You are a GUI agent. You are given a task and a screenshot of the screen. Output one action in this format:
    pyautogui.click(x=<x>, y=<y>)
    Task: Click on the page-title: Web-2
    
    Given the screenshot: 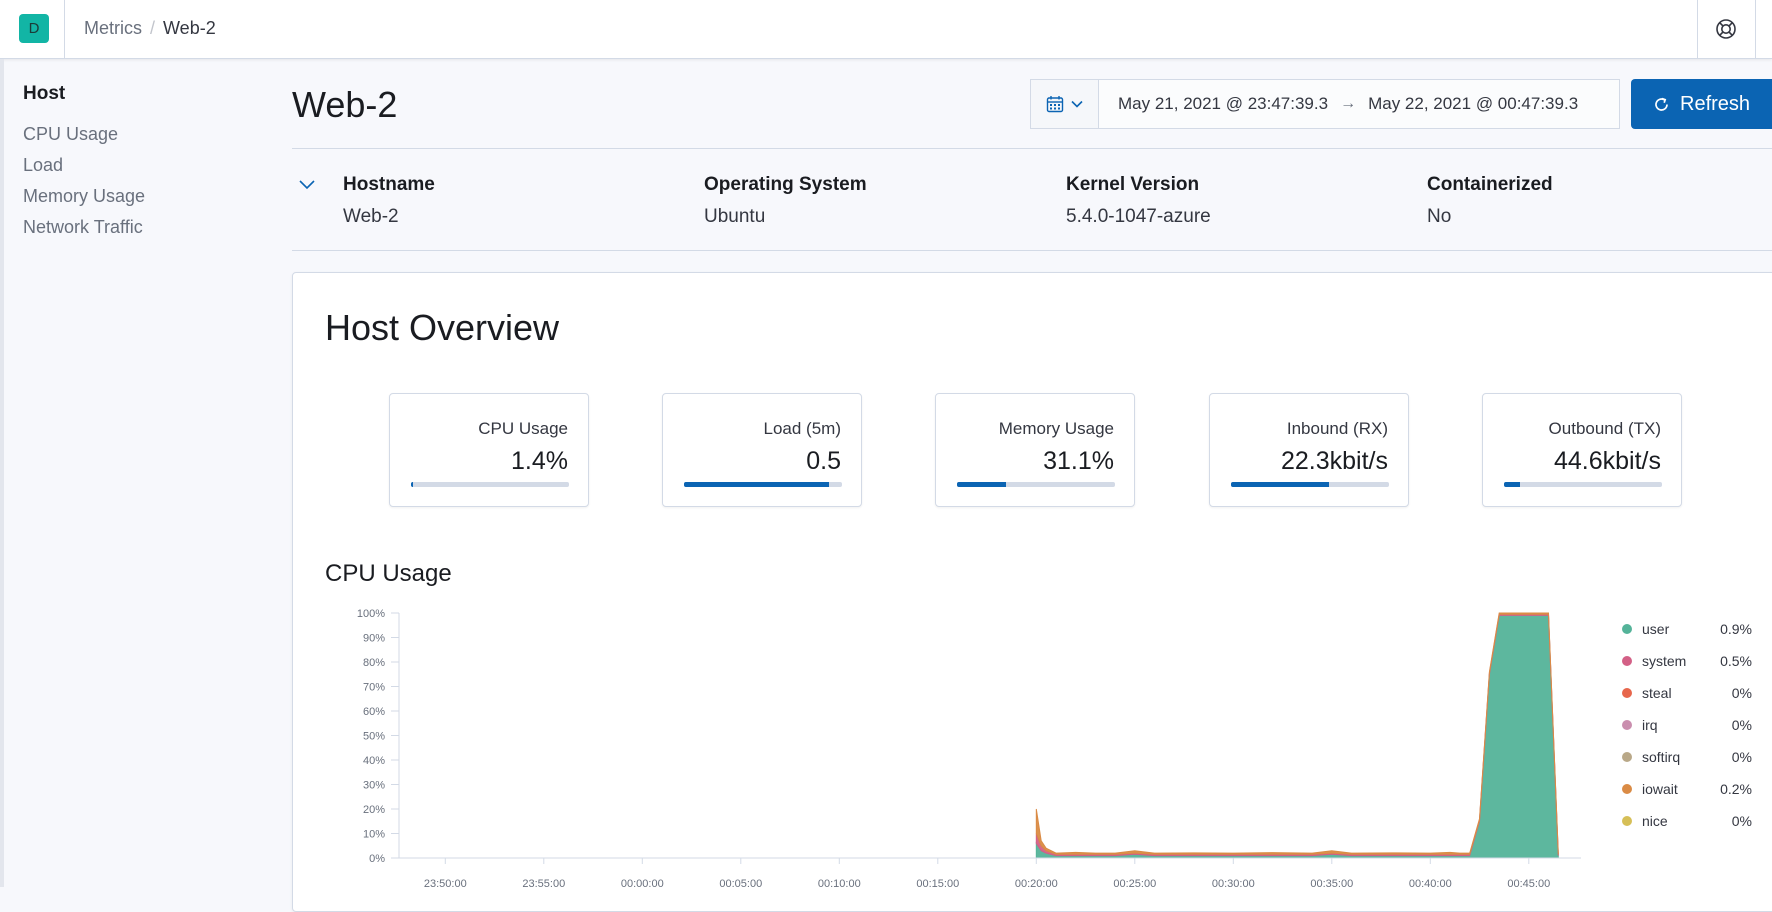 What is the action you would take?
    pyautogui.click(x=345, y=104)
    